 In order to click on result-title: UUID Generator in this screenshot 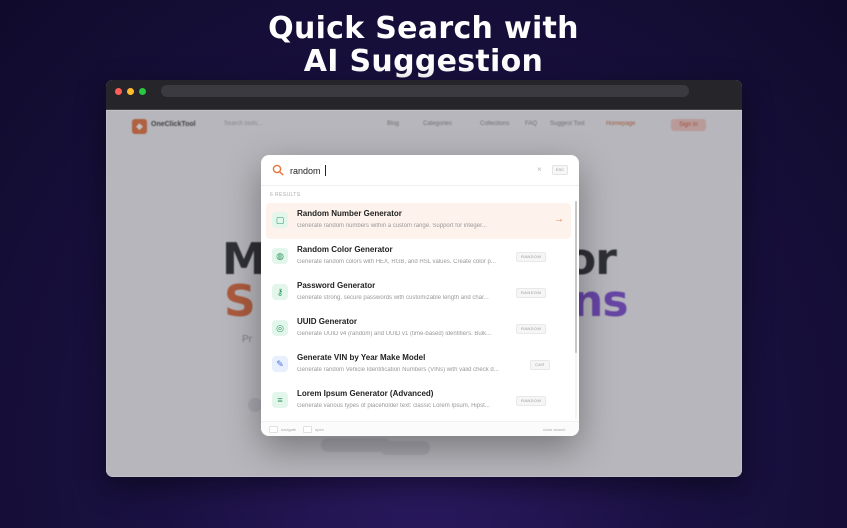, I will do `click(327, 321)`.